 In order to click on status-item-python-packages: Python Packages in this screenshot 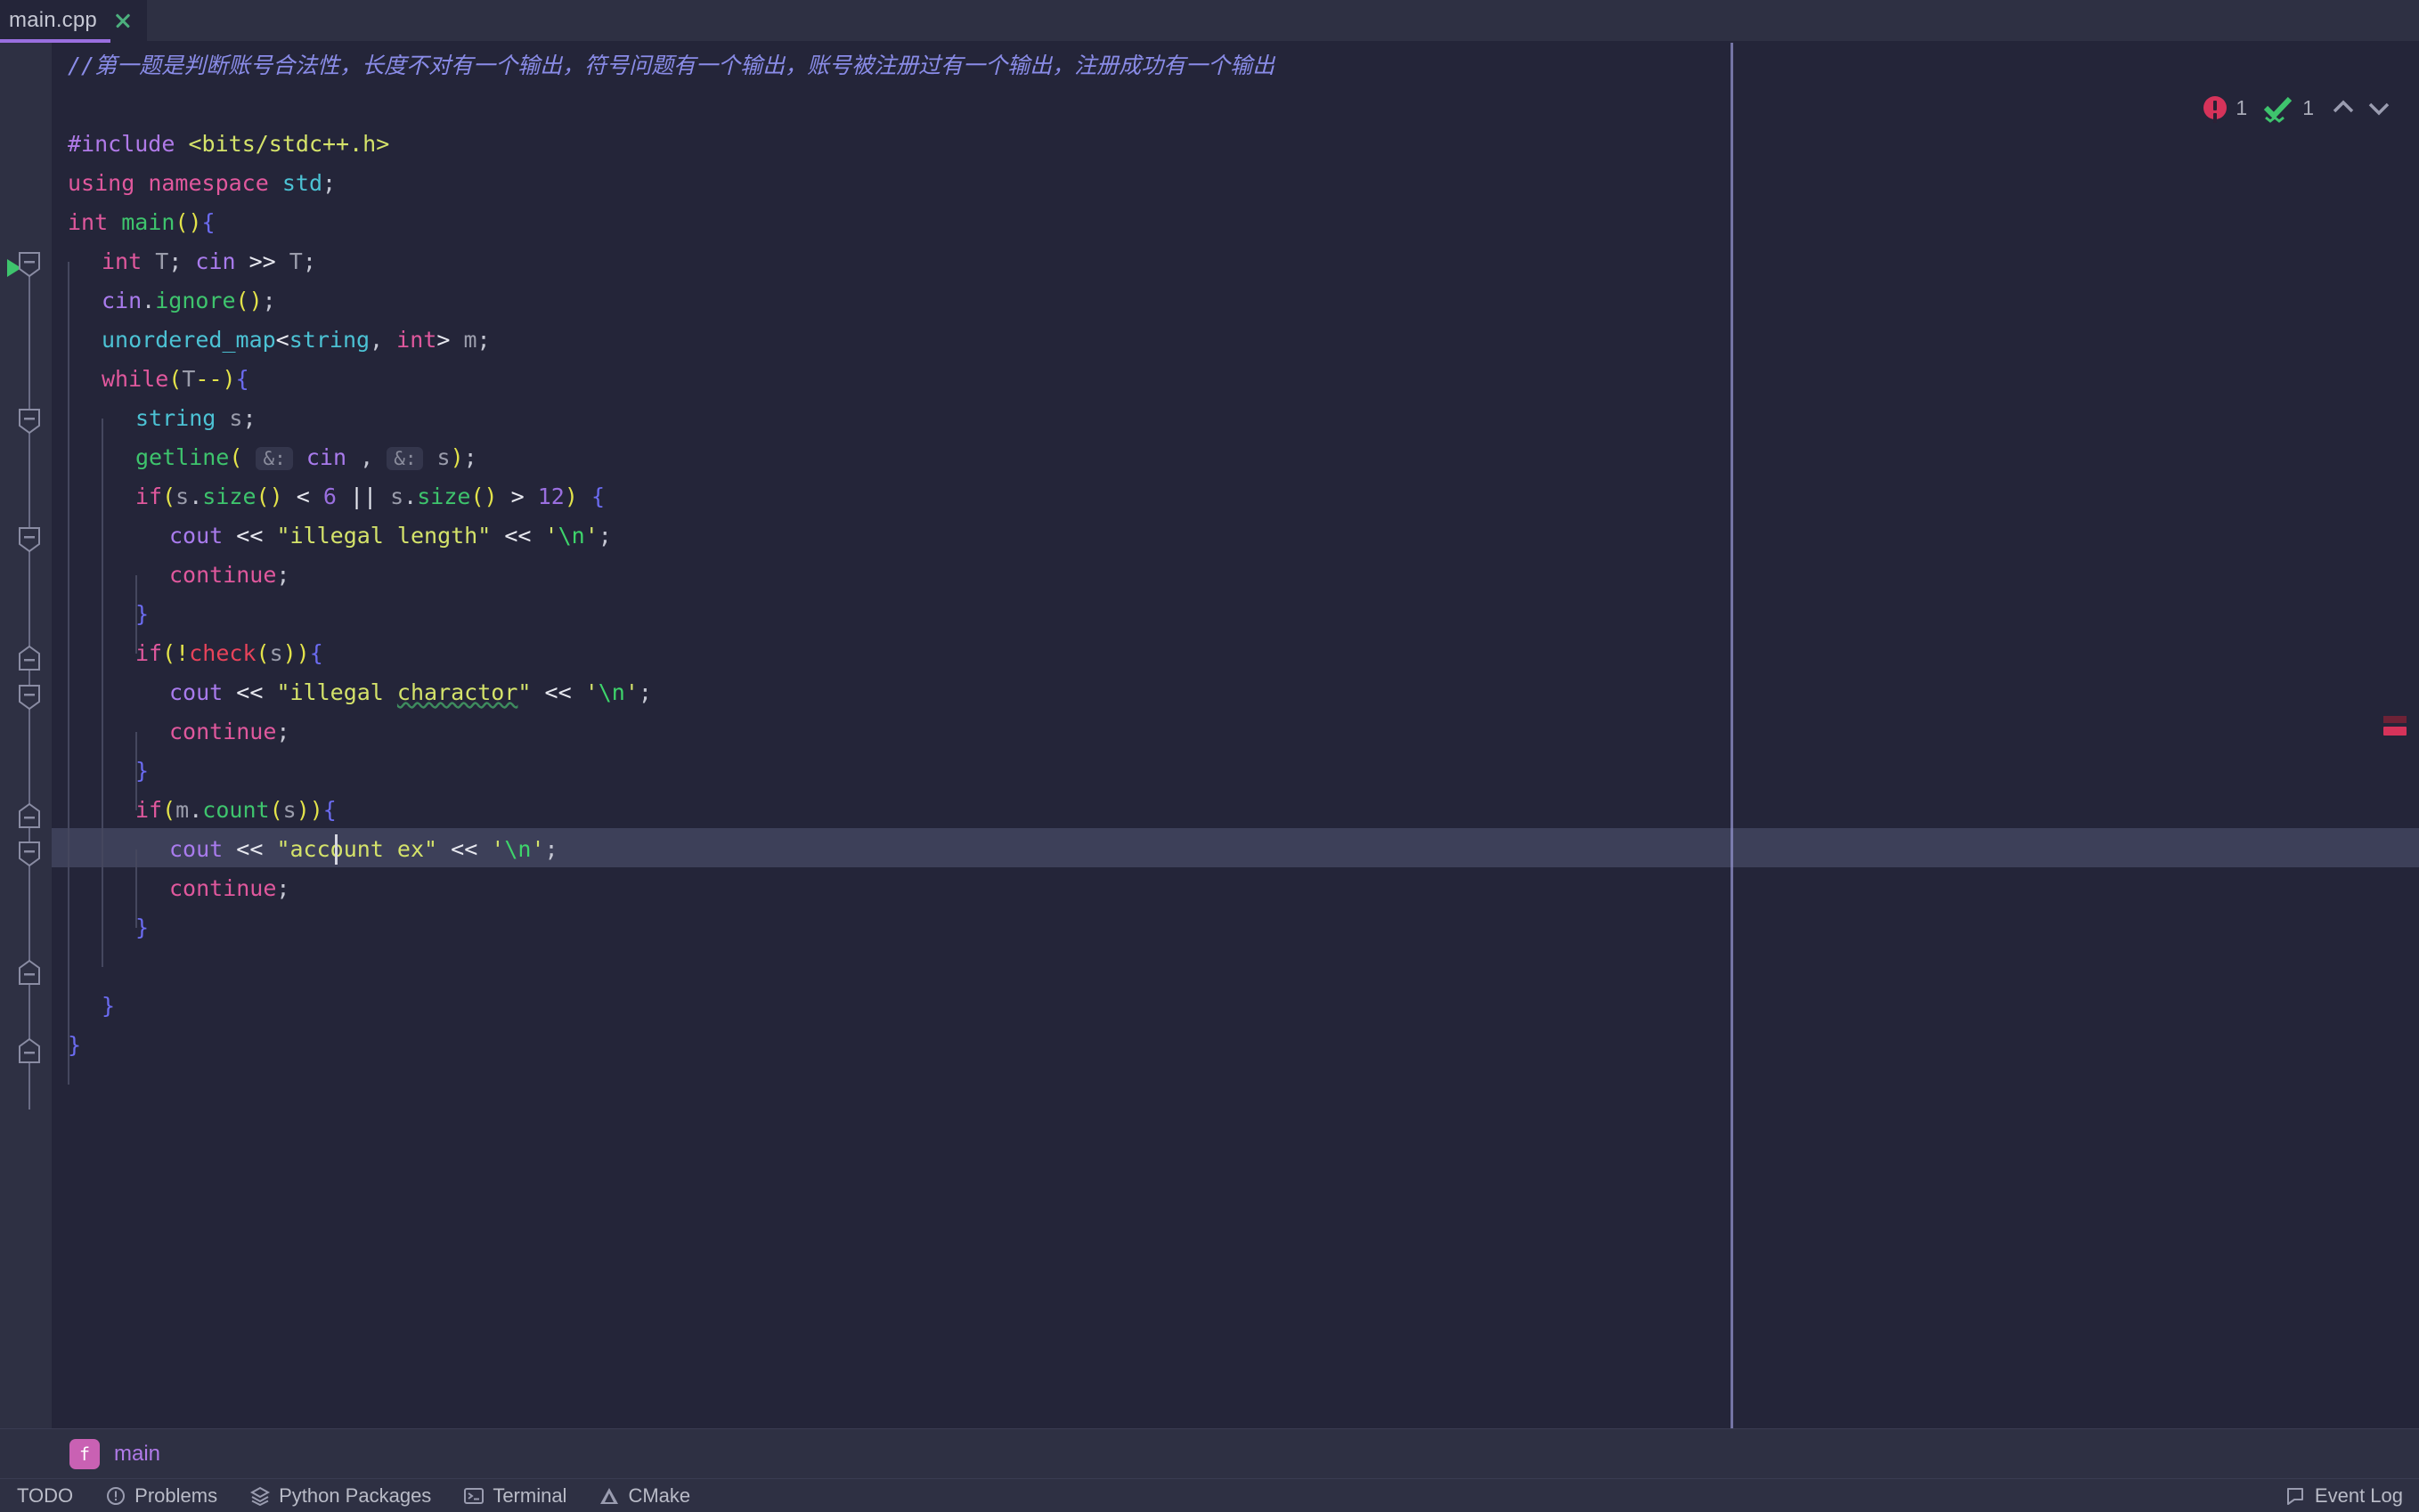, I will do `click(340, 1496)`.